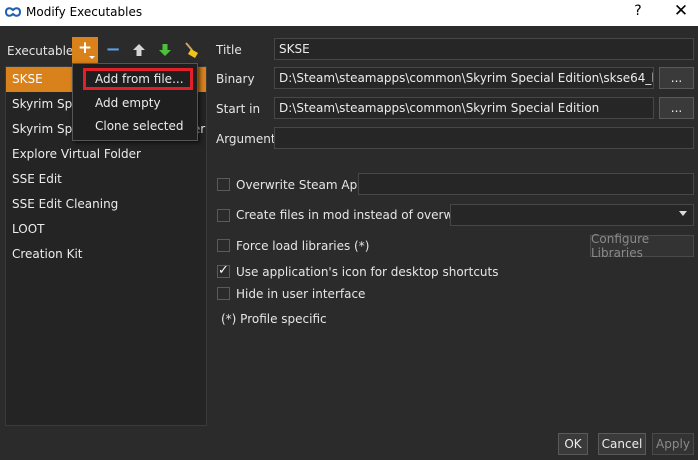  What do you see at coordinates (303, 246) in the screenshot?
I see `force-load-label: Force load libraries (*)` at bounding box center [303, 246].